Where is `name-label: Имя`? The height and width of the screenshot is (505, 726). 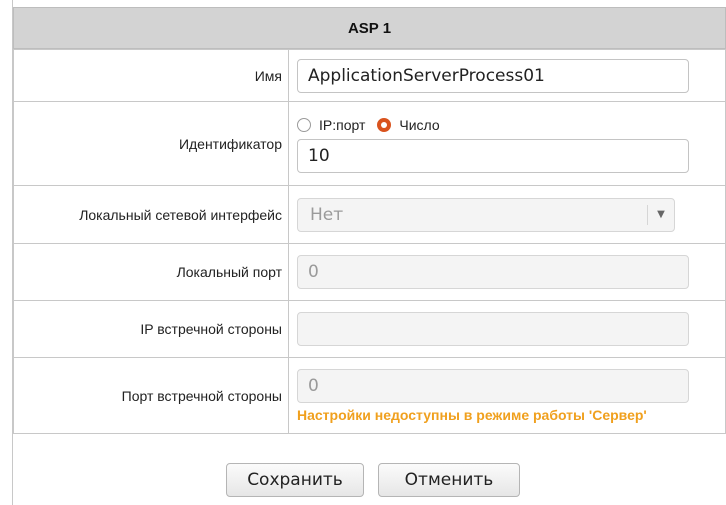
name-label: Имя is located at coordinates (151, 75).